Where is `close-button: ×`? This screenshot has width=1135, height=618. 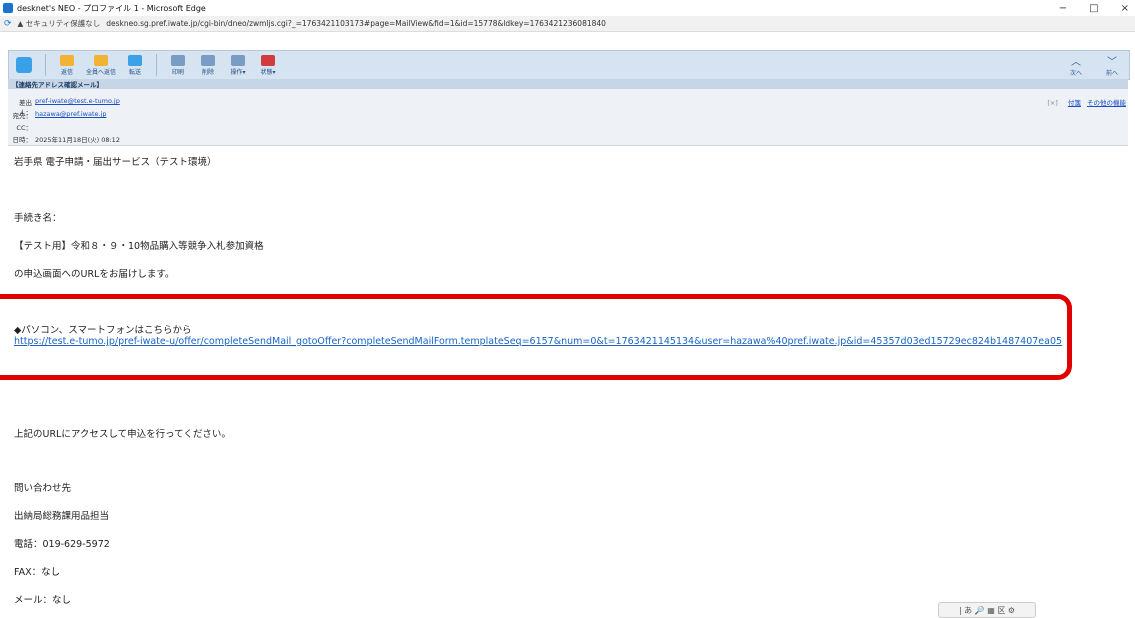 close-button: × is located at coordinates (1125, 8).